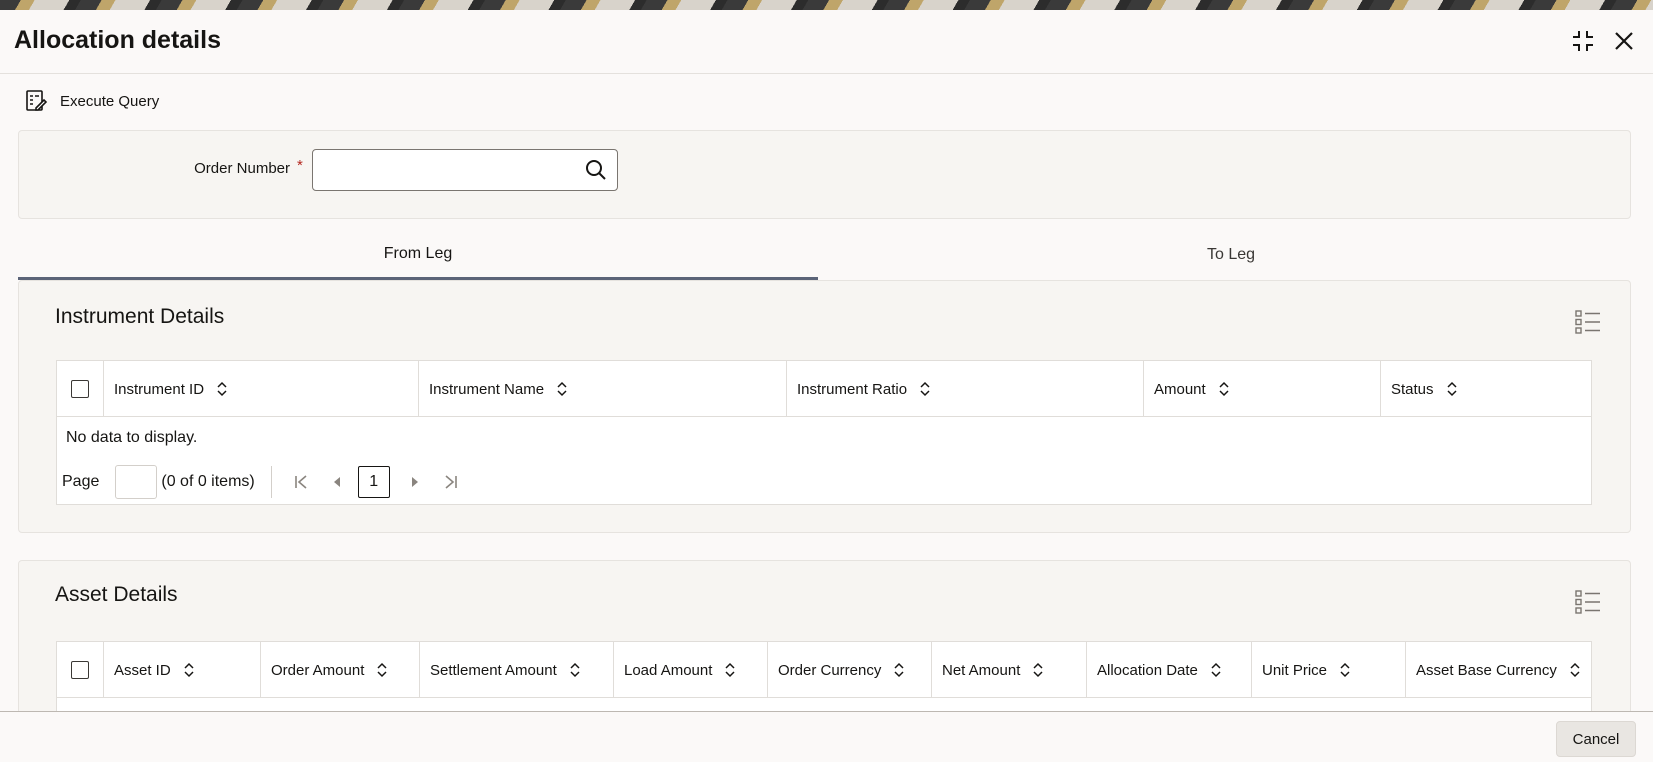 The width and height of the screenshot is (1653, 762). Describe the element at coordinates (596, 170) in the screenshot. I see `search-icon` at that location.